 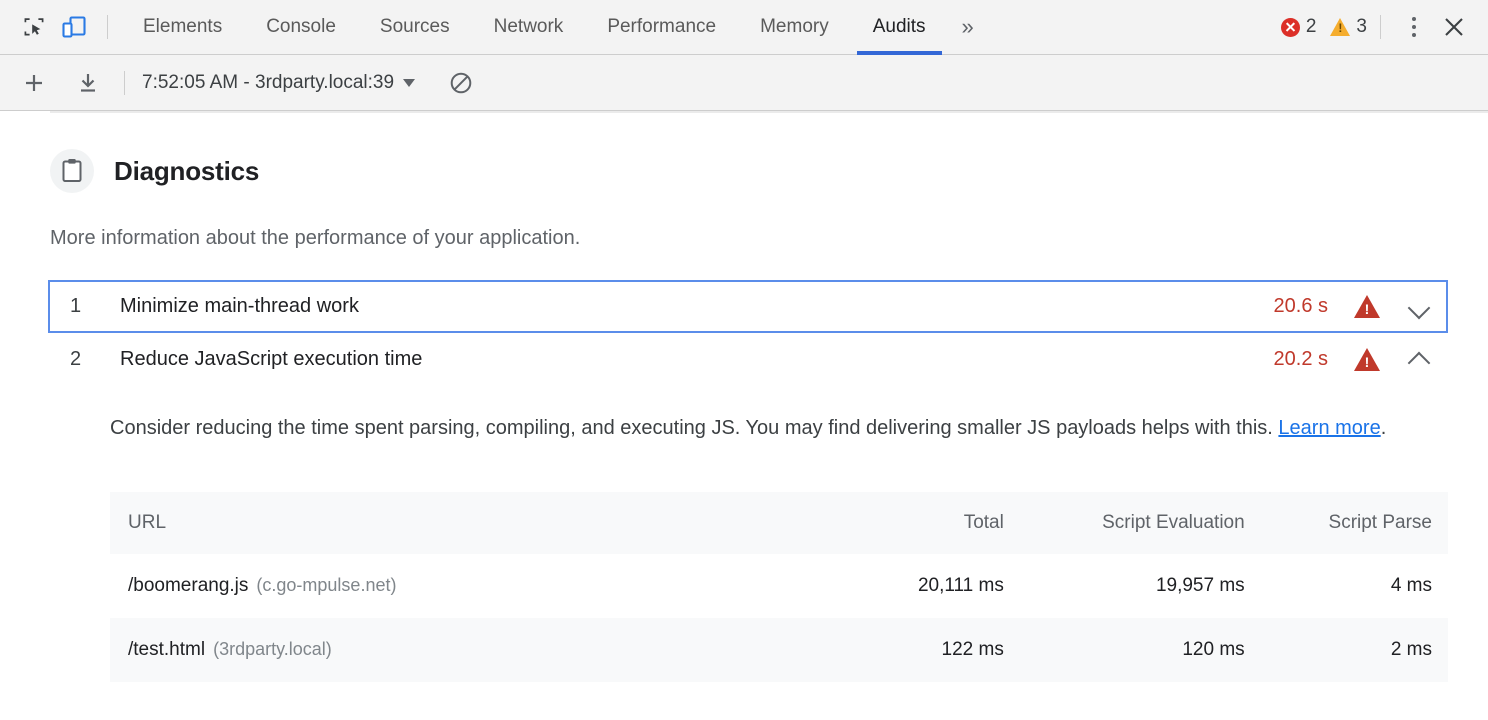 I want to click on tab-elements: Elements, so click(x=182, y=27).